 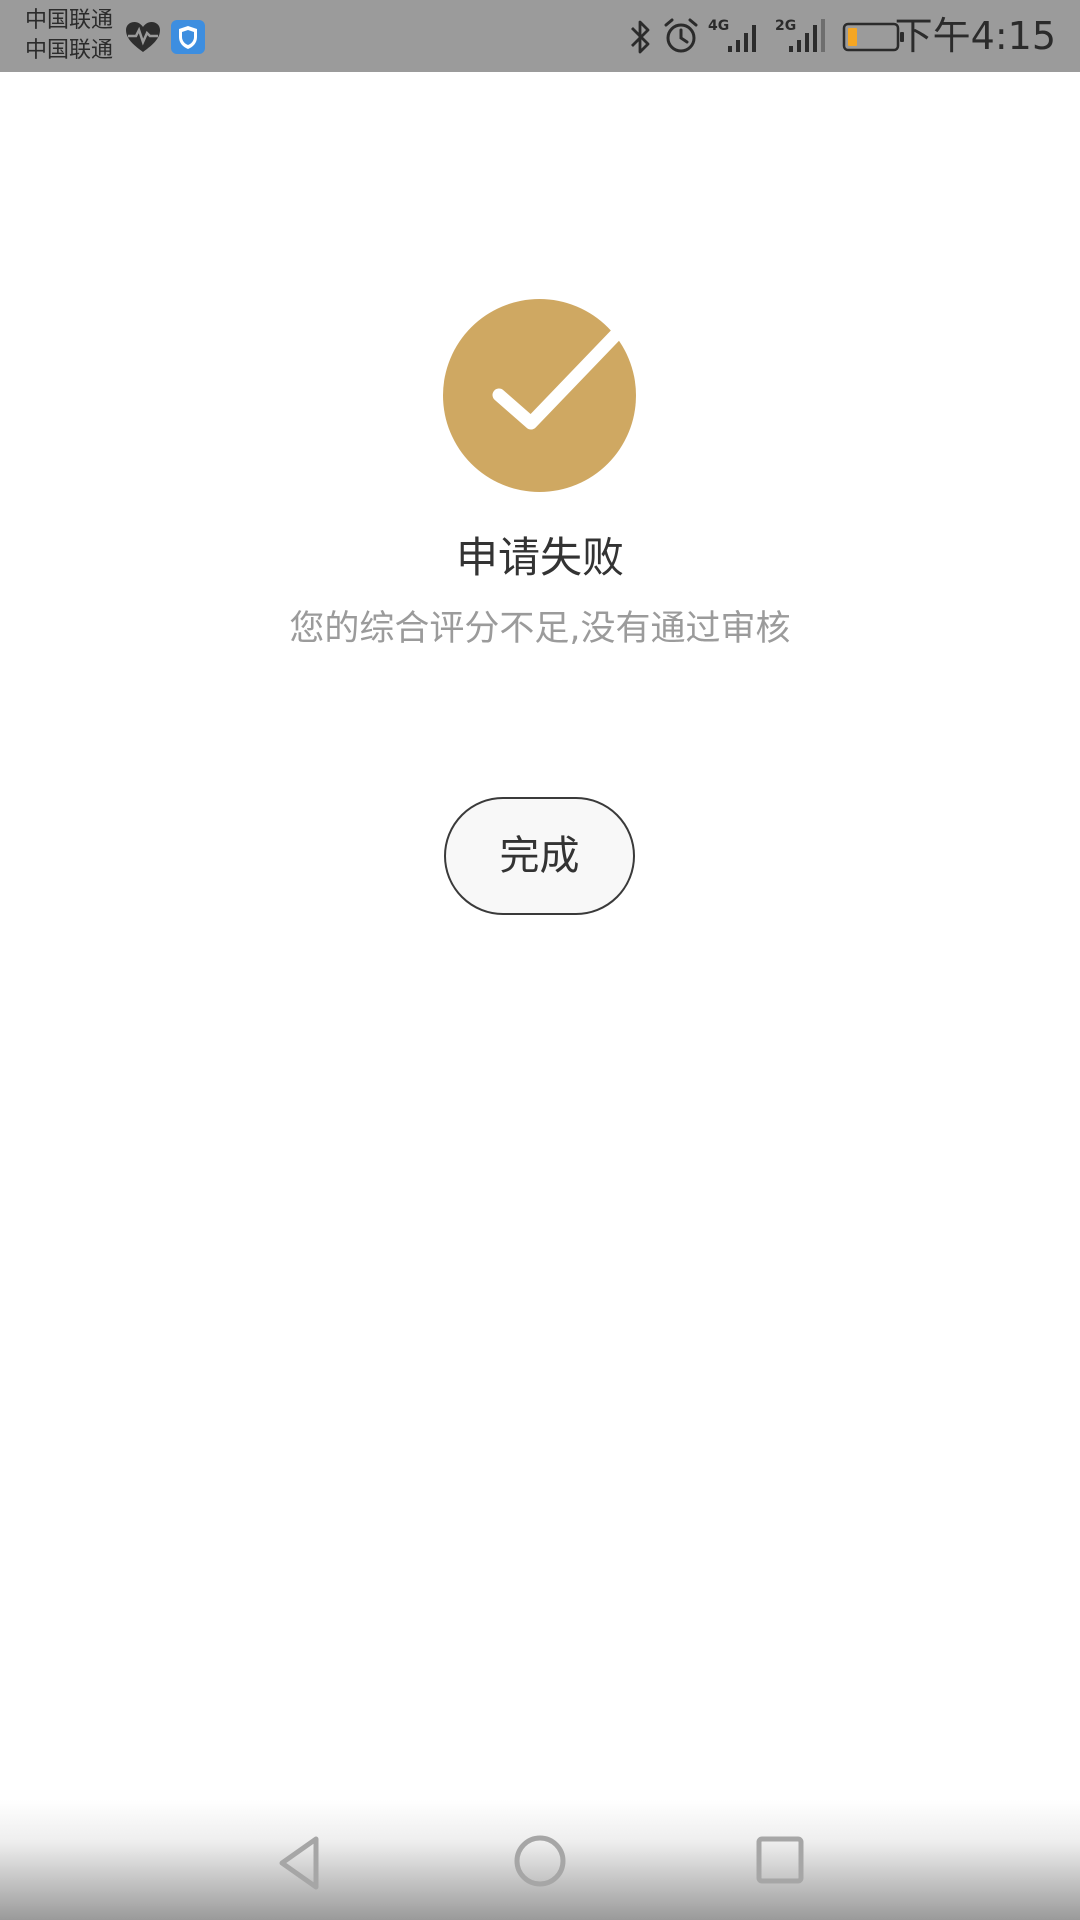 I want to click on shield-icon, so click(x=188, y=37).